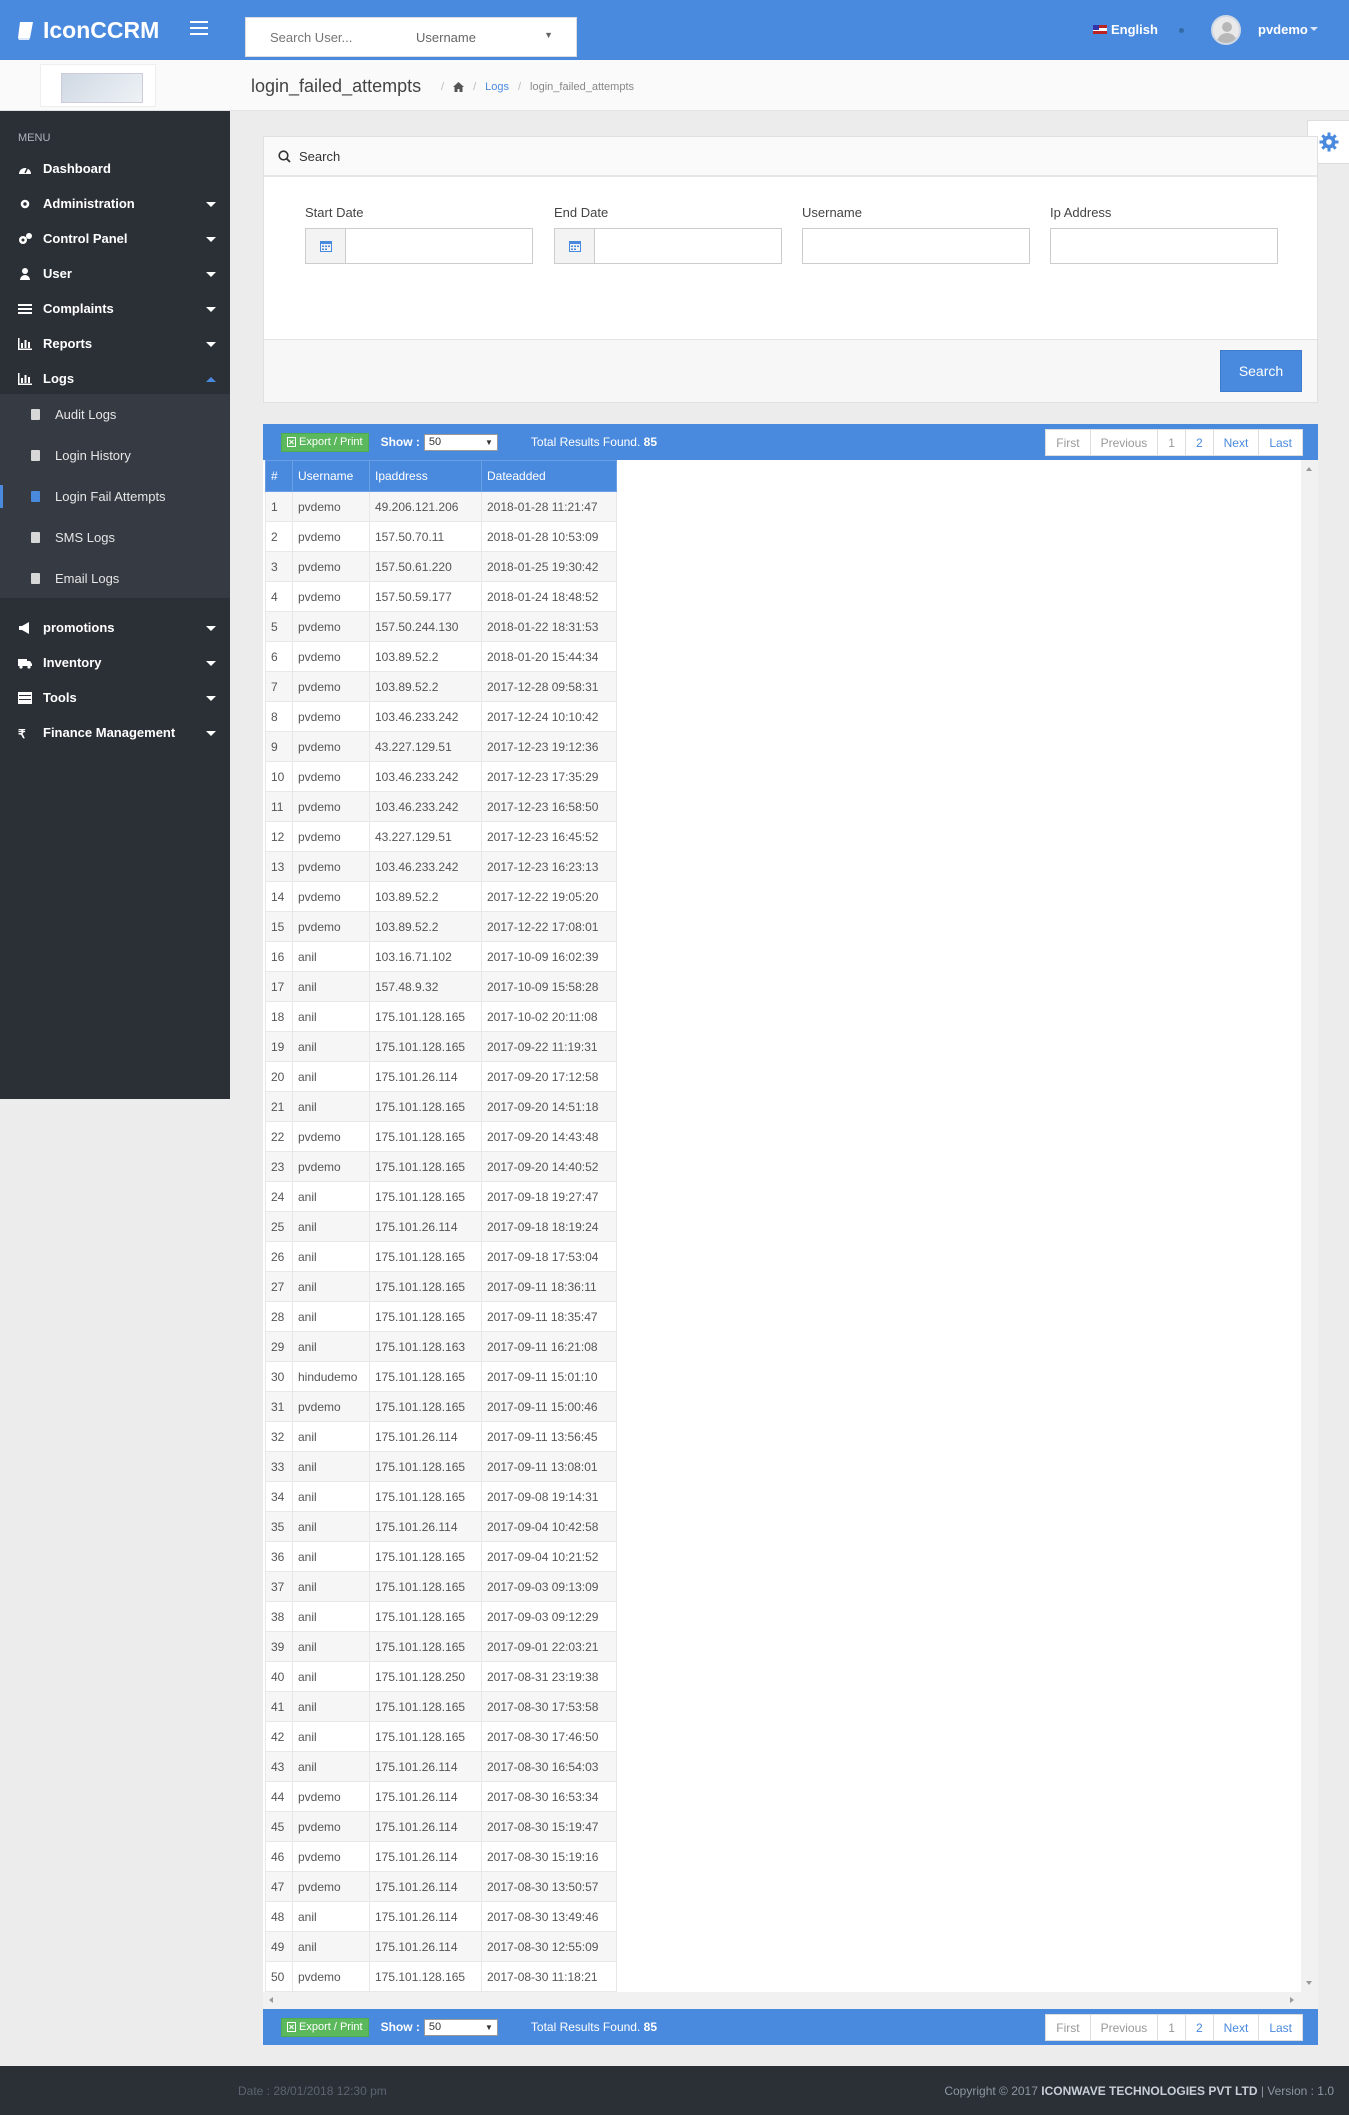 The image size is (1349, 2115). What do you see at coordinates (115, 627) in the screenshot?
I see `sidebar-item-promotions: promotions` at bounding box center [115, 627].